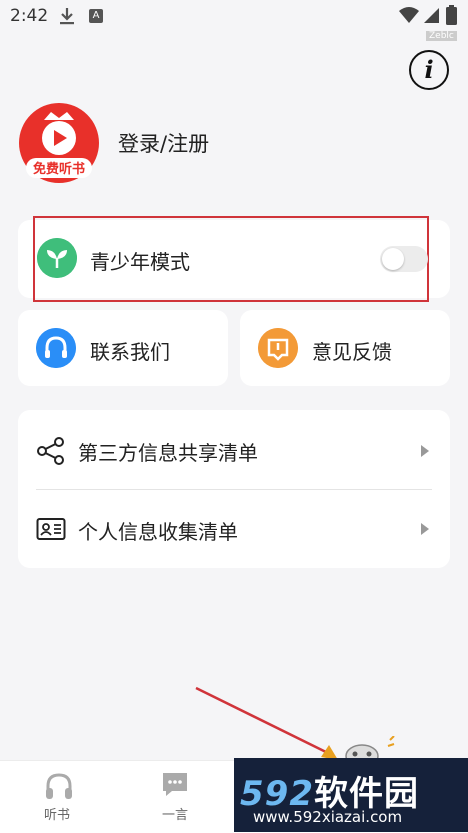 This screenshot has width=468, height=833. I want to click on headphones-icon, so click(59, 786).